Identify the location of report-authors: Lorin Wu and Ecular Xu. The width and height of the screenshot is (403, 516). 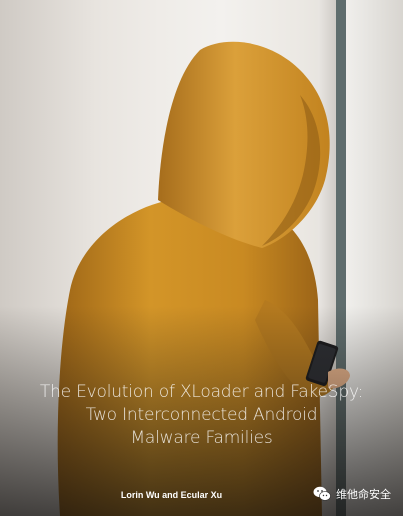
(171, 495).